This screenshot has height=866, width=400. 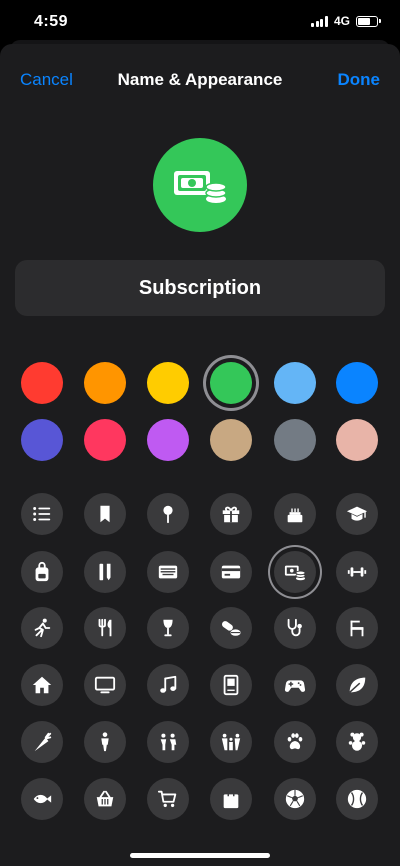 What do you see at coordinates (168, 799) in the screenshot?
I see `cart-icon` at bounding box center [168, 799].